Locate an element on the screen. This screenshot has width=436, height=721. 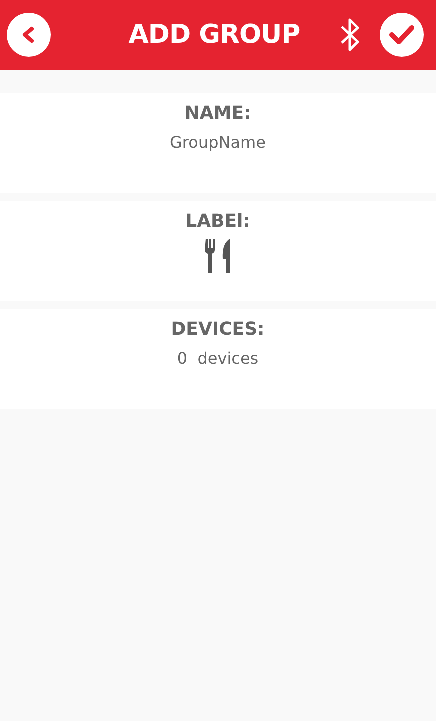
checkmark-icon is located at coordinates (402, 35).